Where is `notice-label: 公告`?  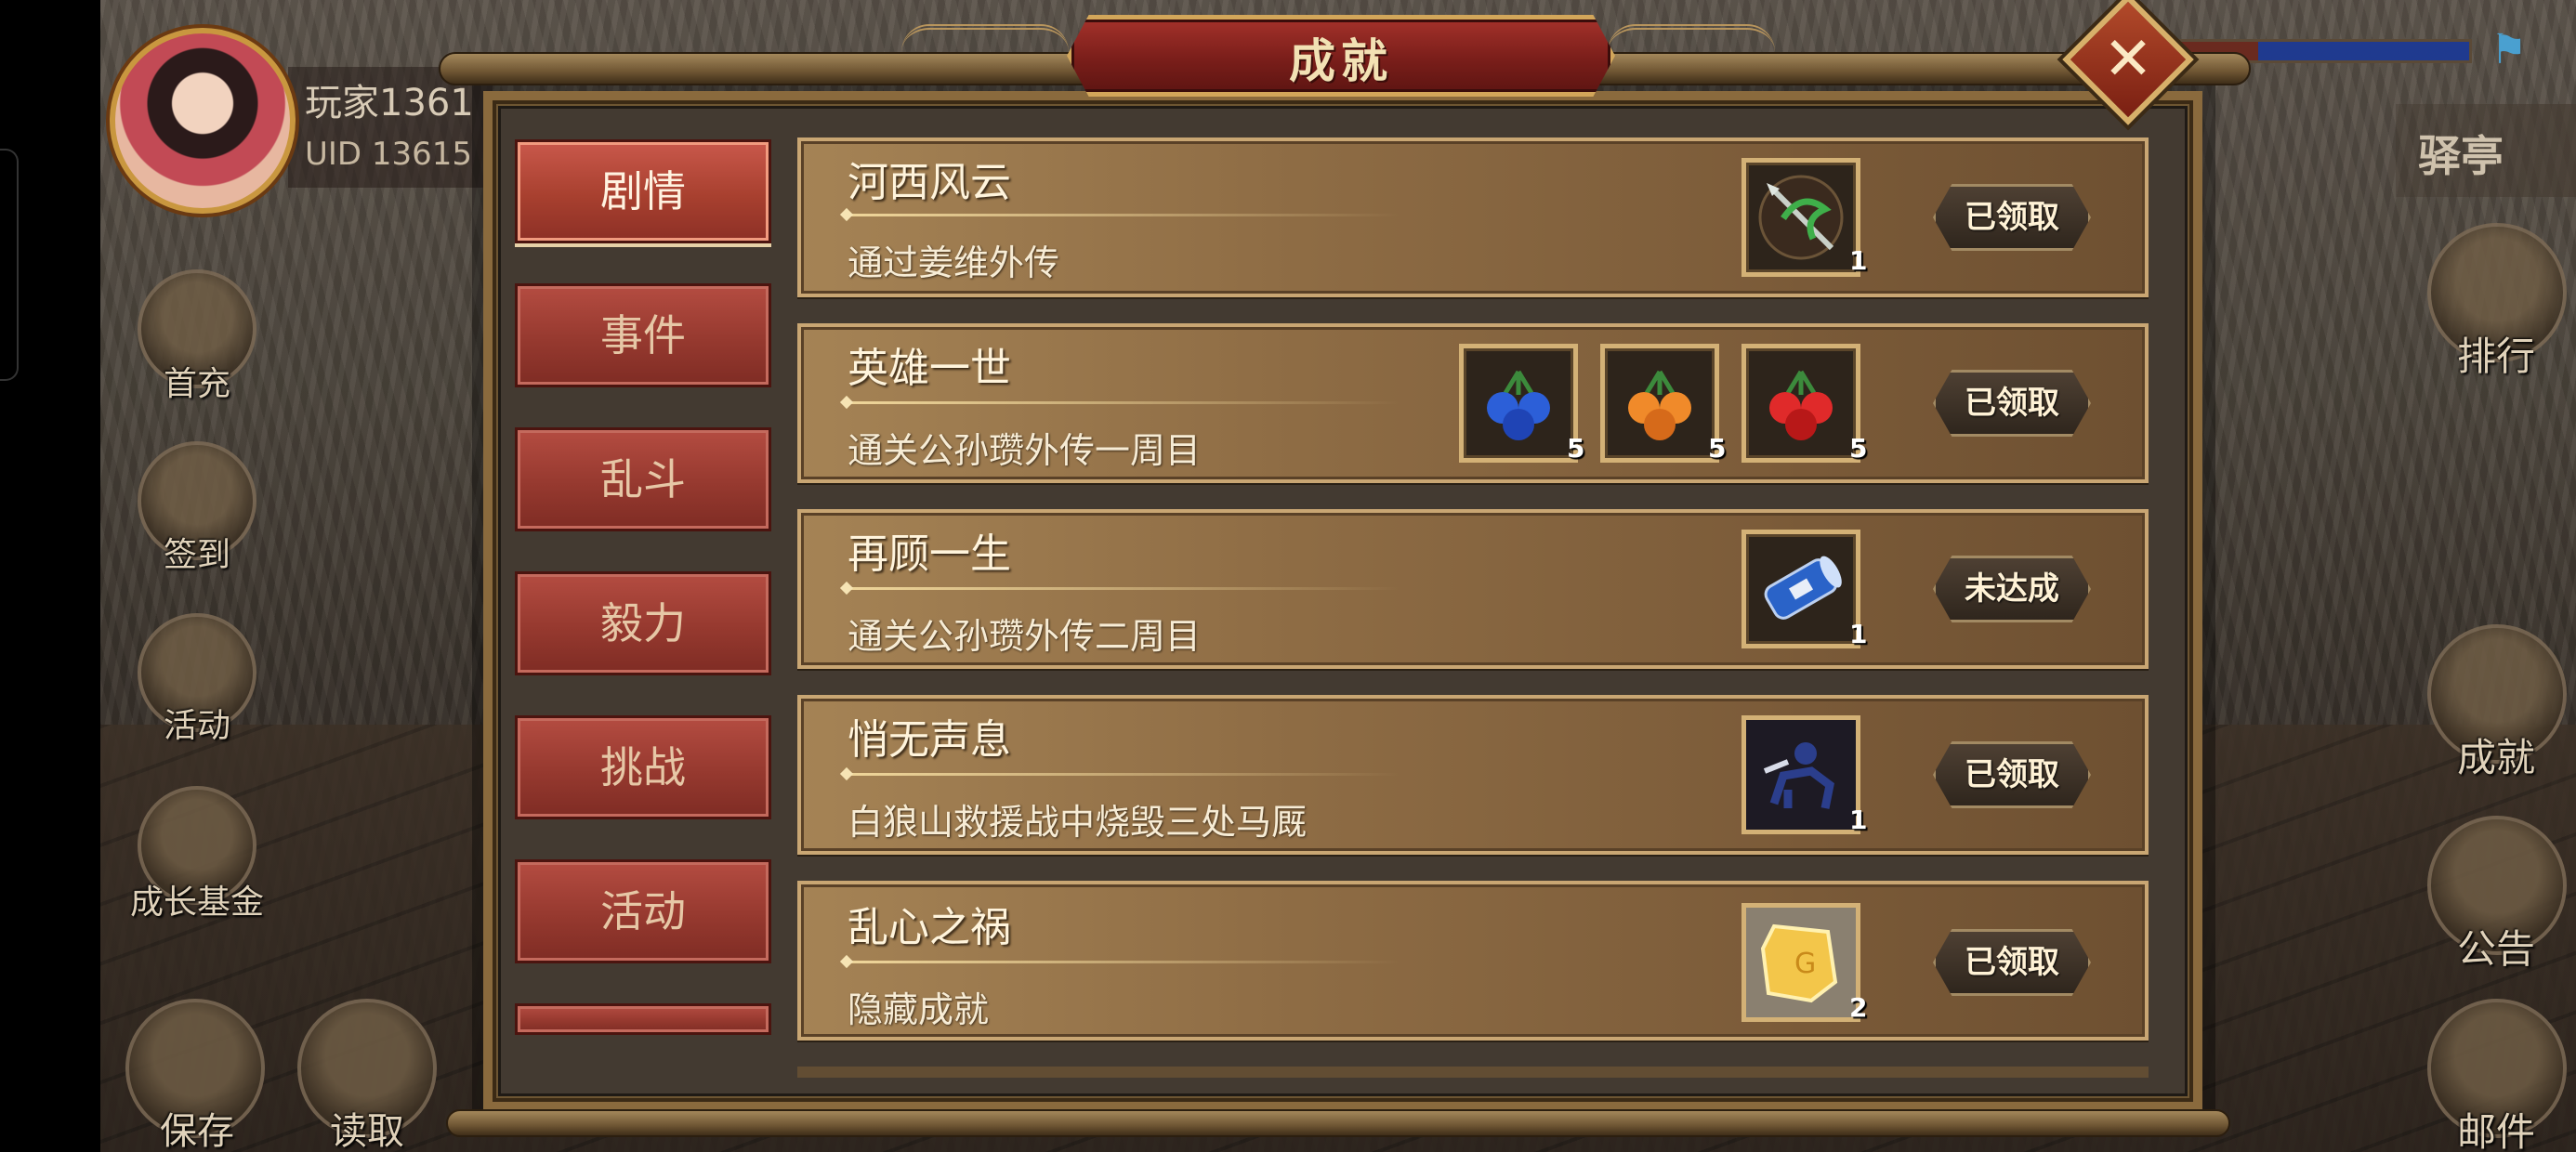
notice-label: 公告 is located at coordinates (2496, 949).